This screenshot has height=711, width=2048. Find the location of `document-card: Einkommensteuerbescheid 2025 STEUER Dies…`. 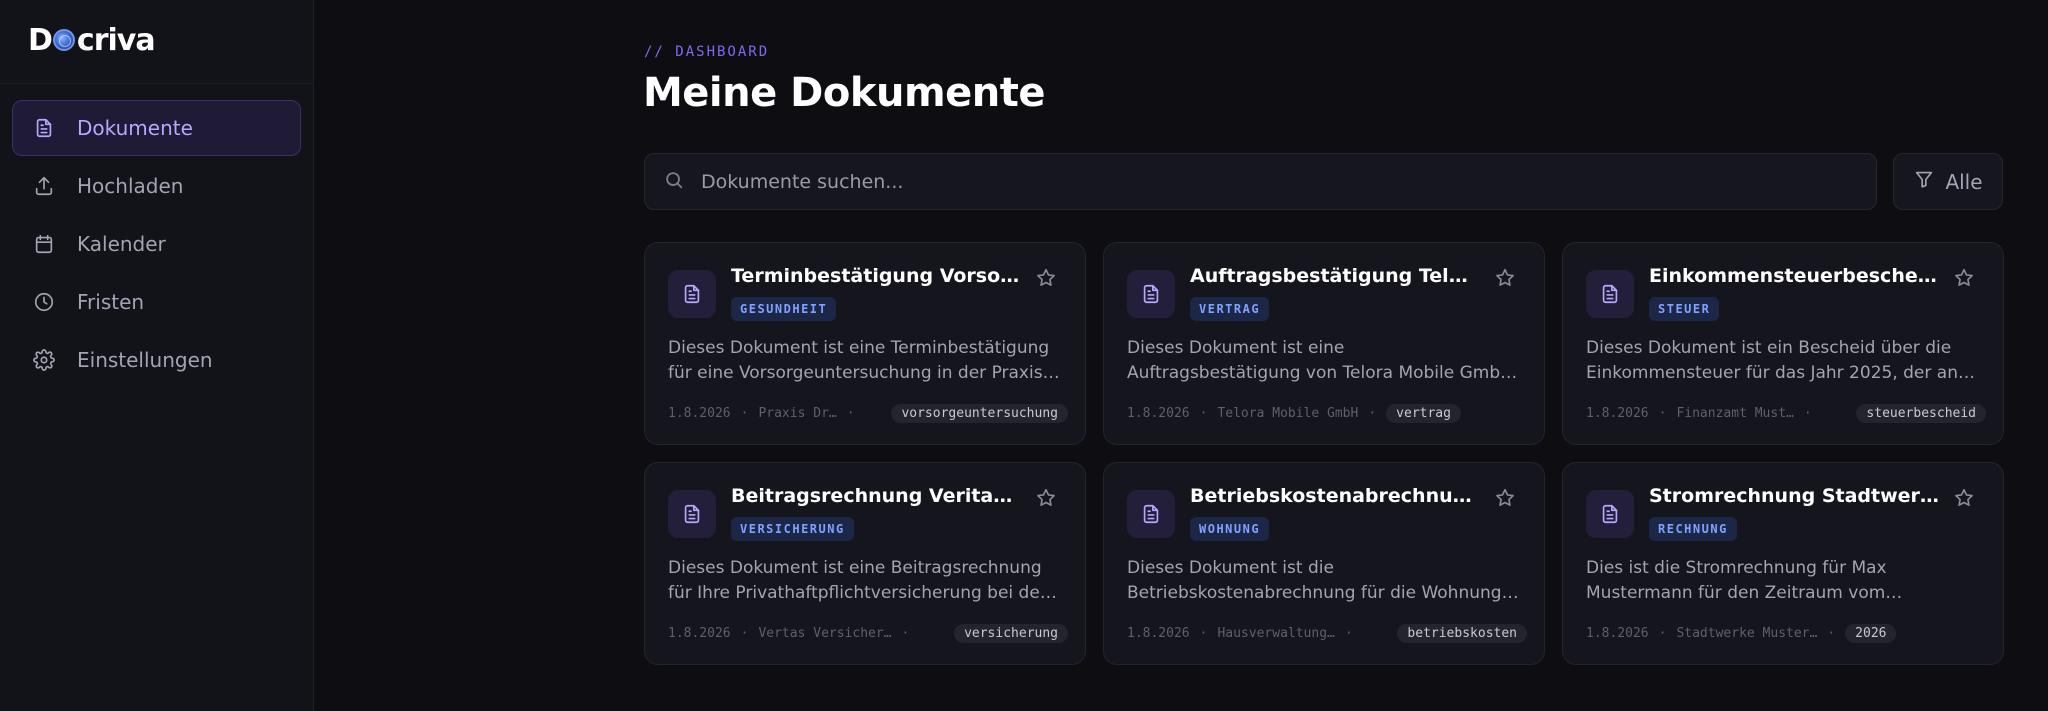

document-card: Einkommensteuerbescheid 2025 STEUER Dies… is located at coordinates (1783, 343).